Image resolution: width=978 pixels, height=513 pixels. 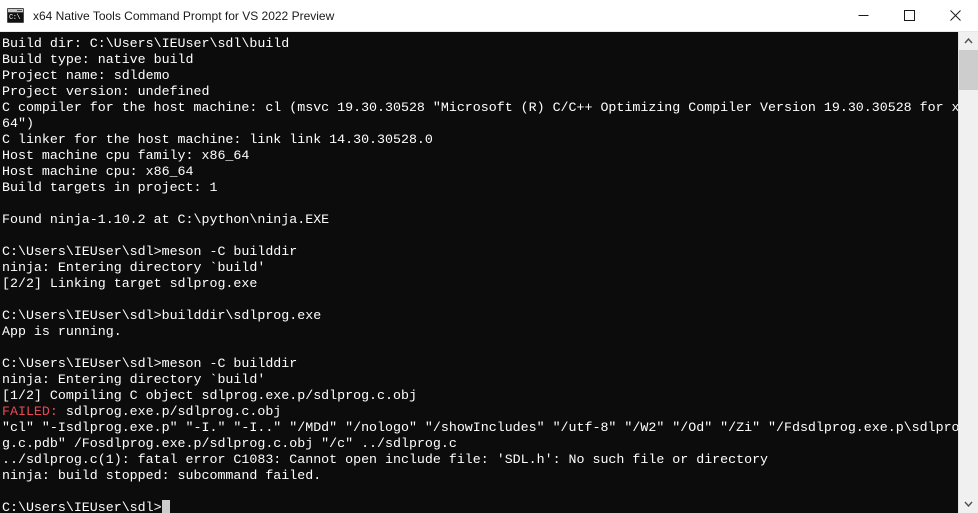 I want to click on console-icon-glyph: C:\, so click(x=15, y=17).